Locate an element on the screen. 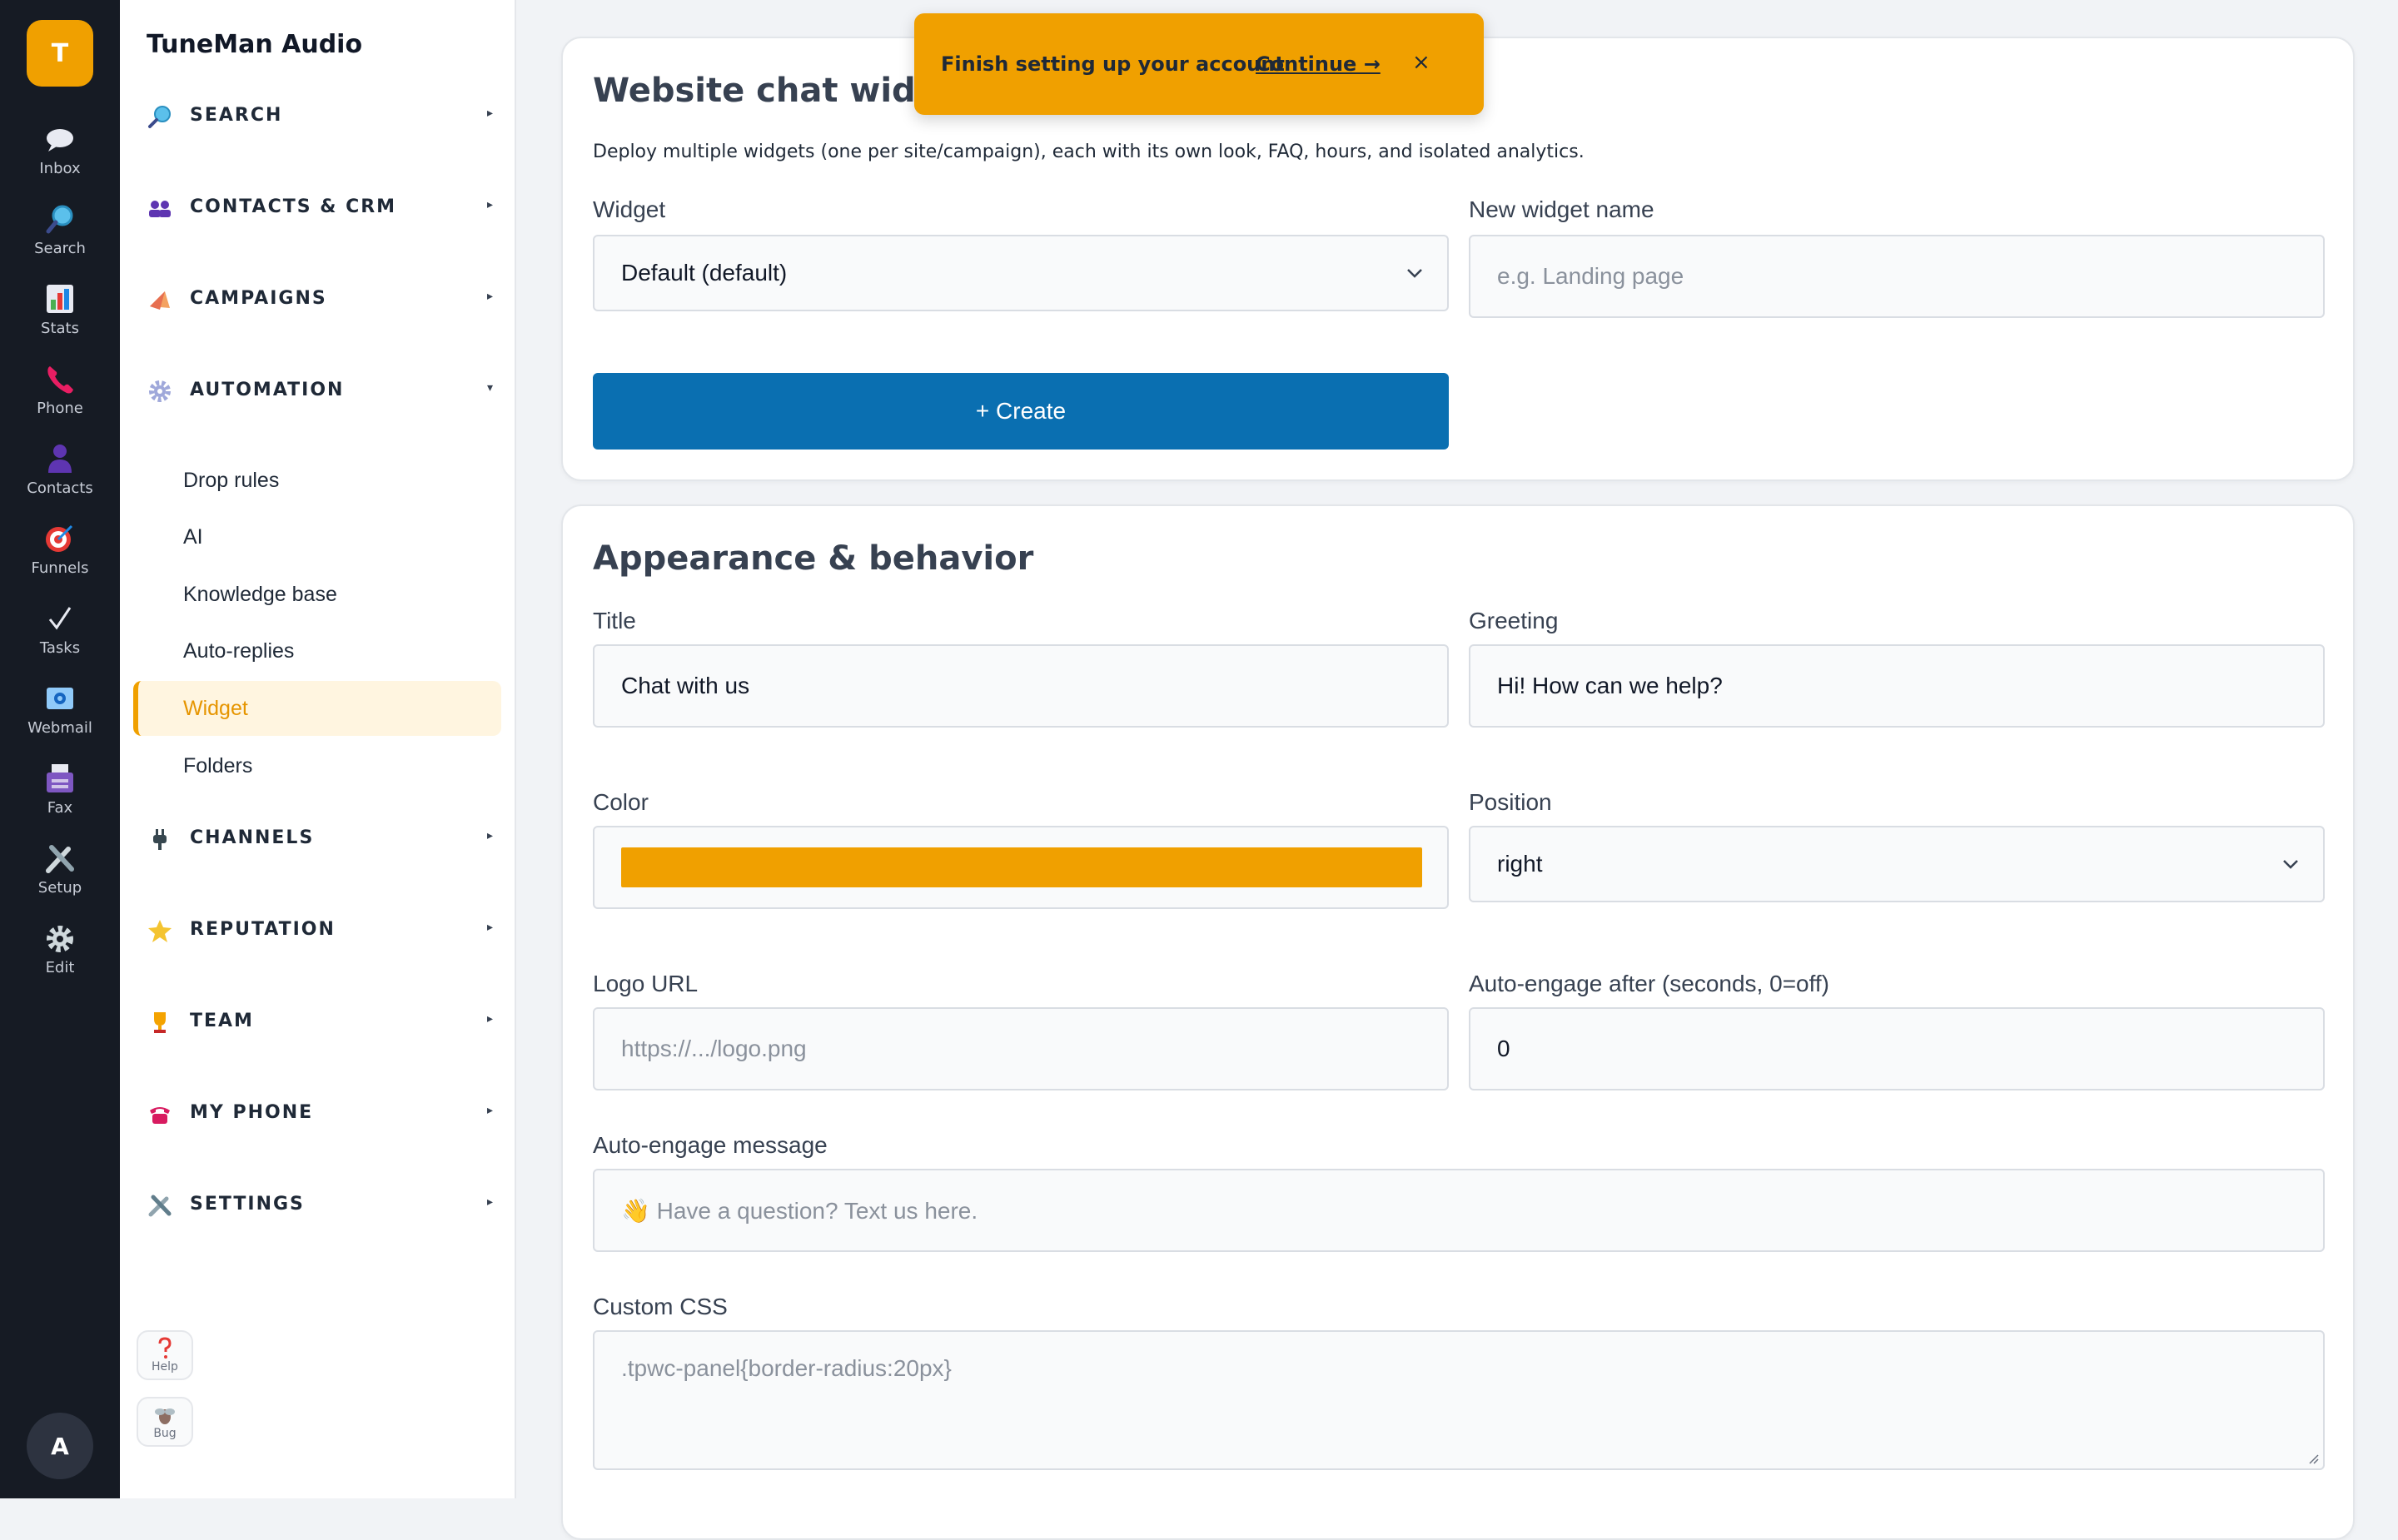 The width and height of the screenshot is (2398, 1540). rail-item-inbox: Inbox is located at coordinates (60, 155).